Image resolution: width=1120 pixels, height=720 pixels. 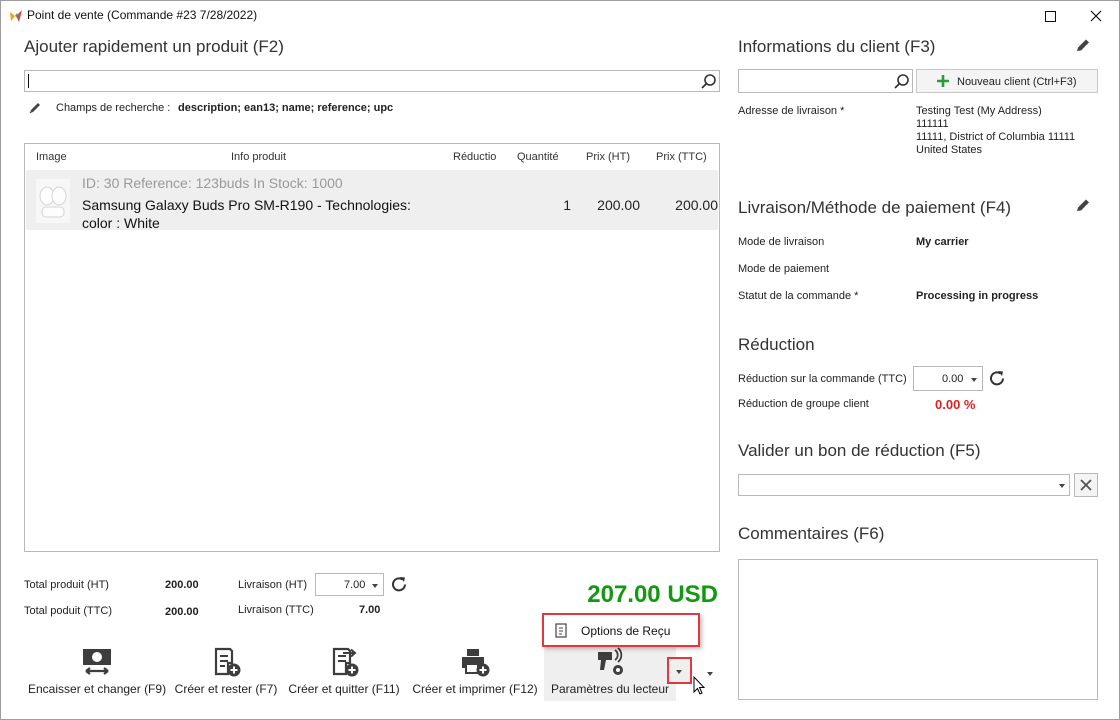 What do you see at coordinates (610, 689) in the screenshot?
I see `reader-params-label: Paramètres du lecteur` at bounding box center [610, 689].